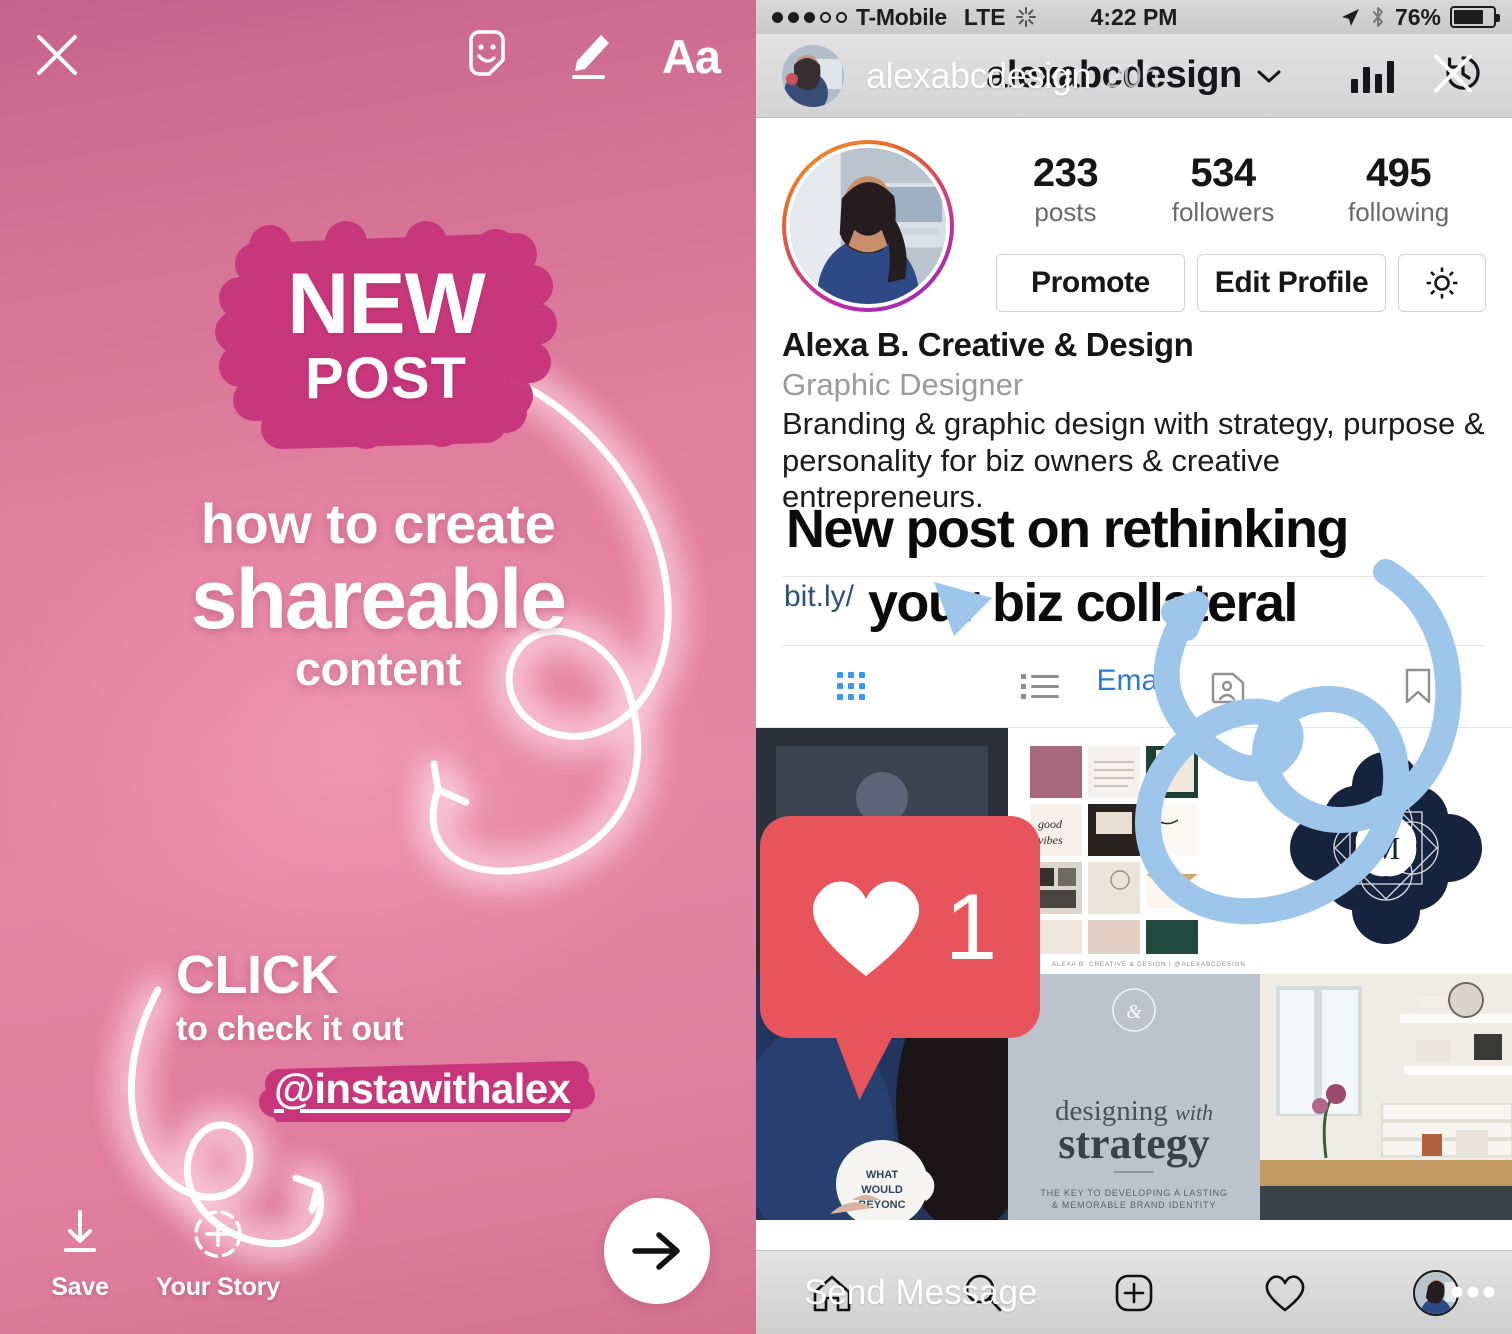  Describe the element at coordinates (1291, 283) in the screenshot. I see `edit-profile-button: Edit Profile` at that location.